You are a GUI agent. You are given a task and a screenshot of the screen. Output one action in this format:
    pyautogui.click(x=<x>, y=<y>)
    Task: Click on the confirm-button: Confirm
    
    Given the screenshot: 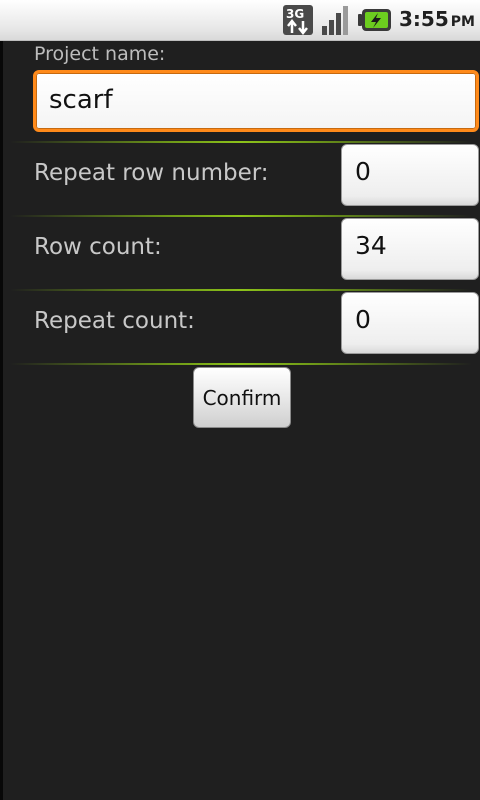 What is the action you would take?
    pyautogui.click(x=242, y=397)
    